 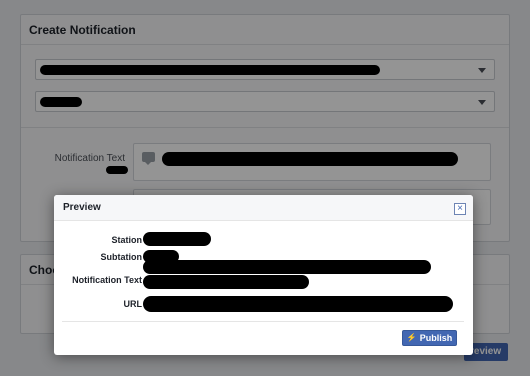 I want to click on publish-button: ⚡ Publish, so click(x=429, y=338).